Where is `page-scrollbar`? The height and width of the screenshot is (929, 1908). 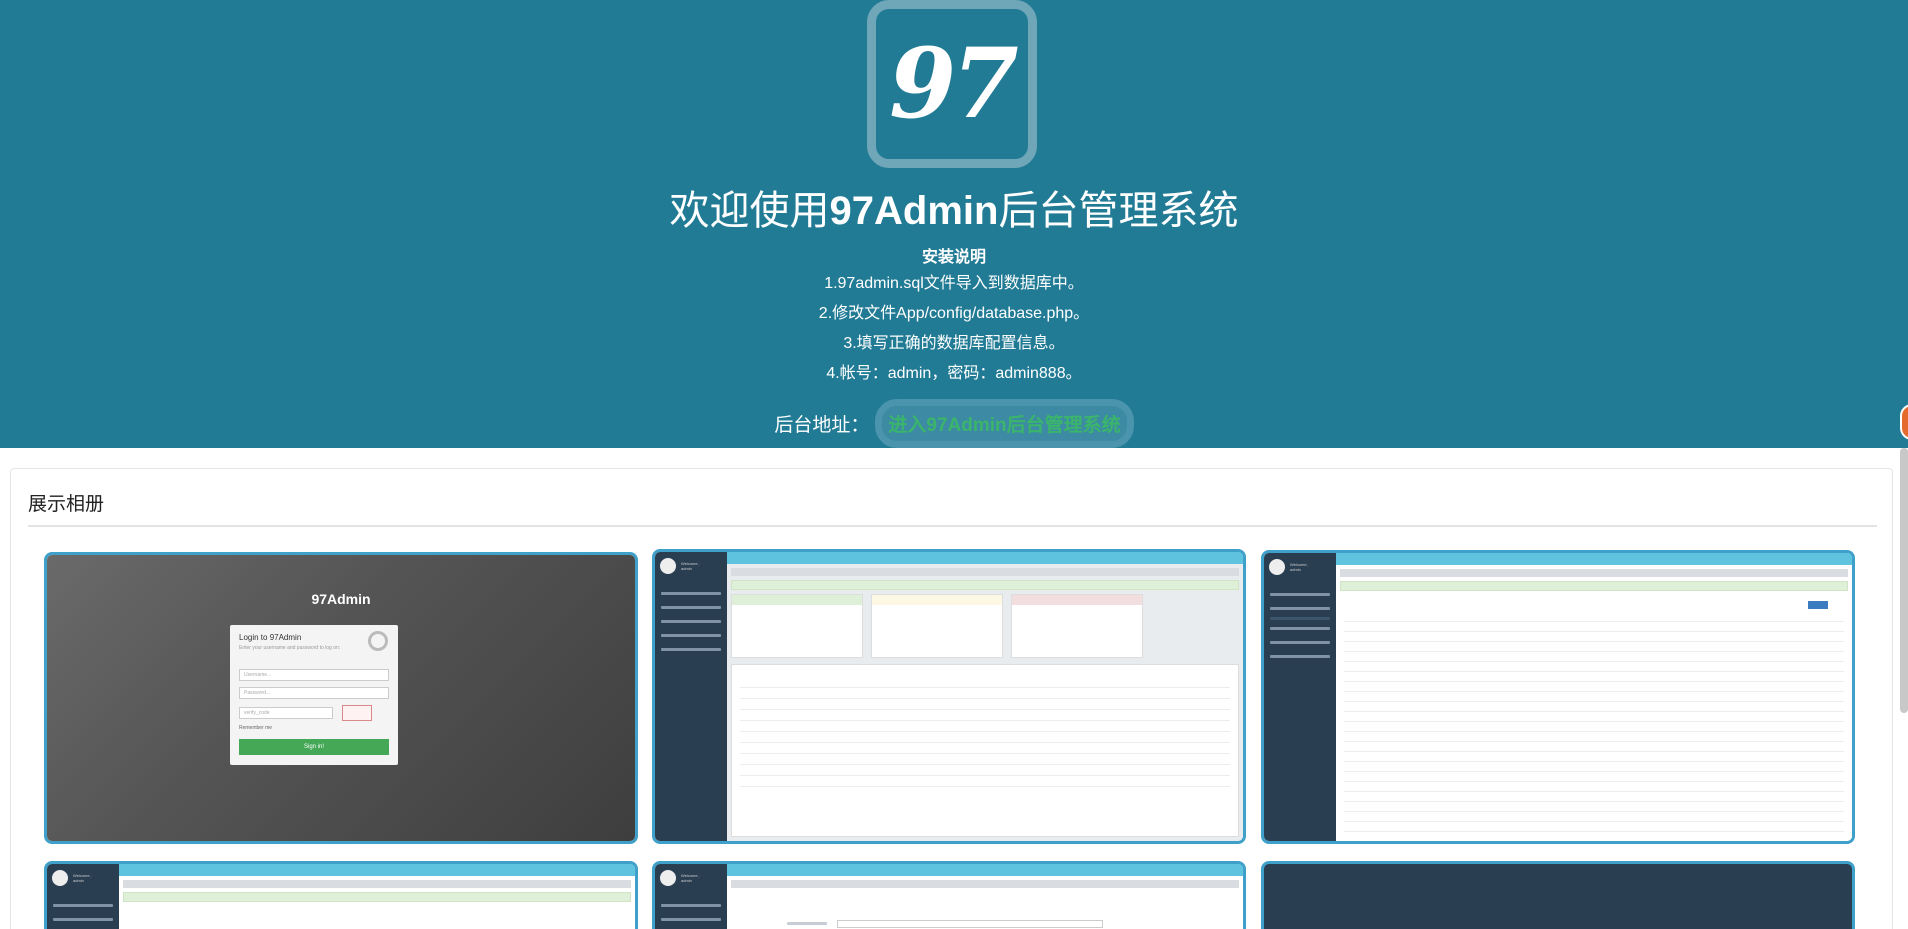 page-scrollbar is located at coordinates (1904, 580).